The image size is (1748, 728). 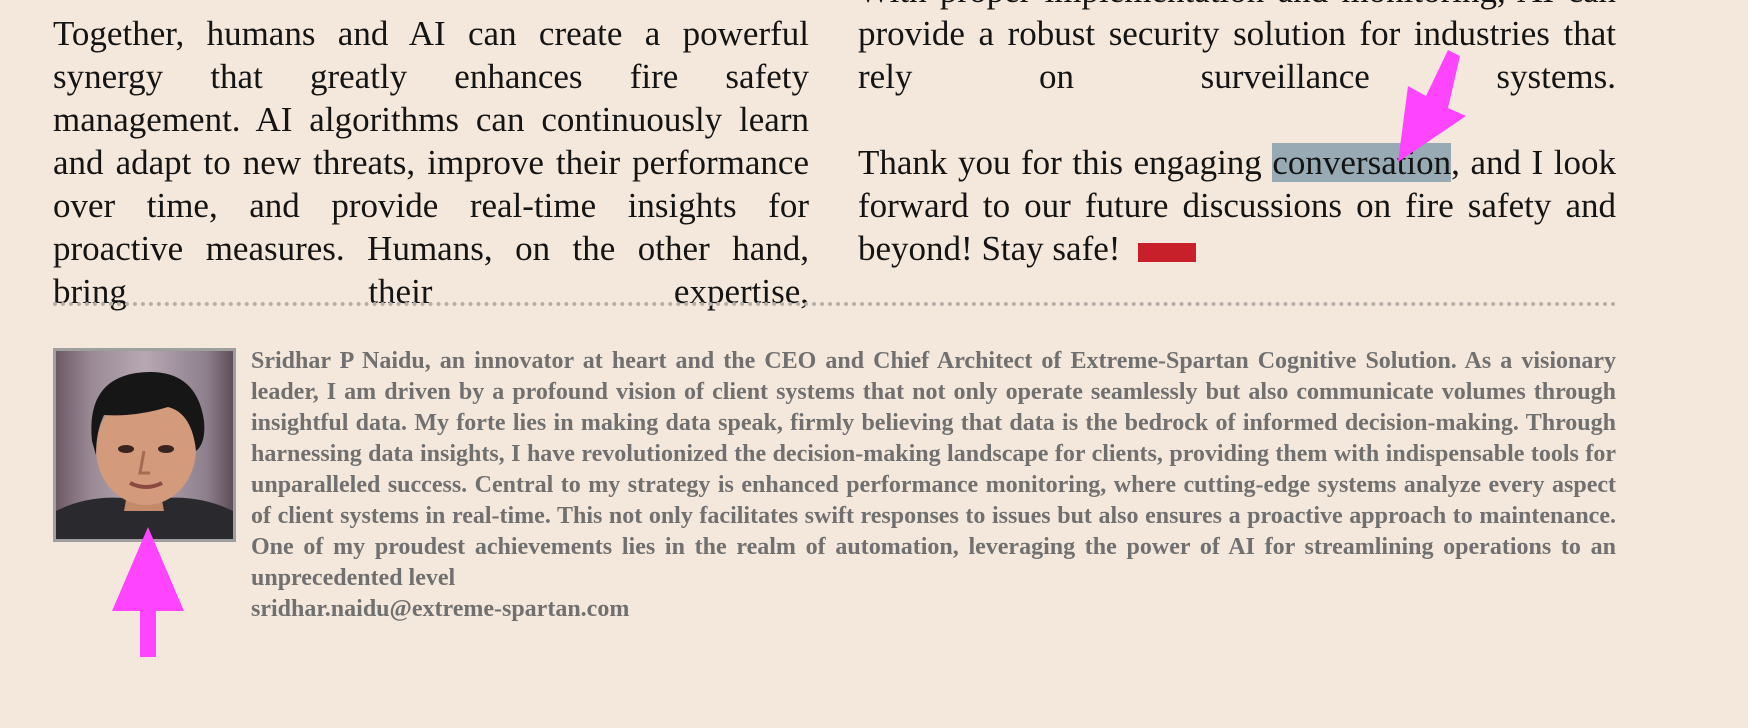 What do you see at coordinates (1432, 106) in the screenshot?
I see `annotation-arrow-down-left-icon` at bounding box center [1432, 106].